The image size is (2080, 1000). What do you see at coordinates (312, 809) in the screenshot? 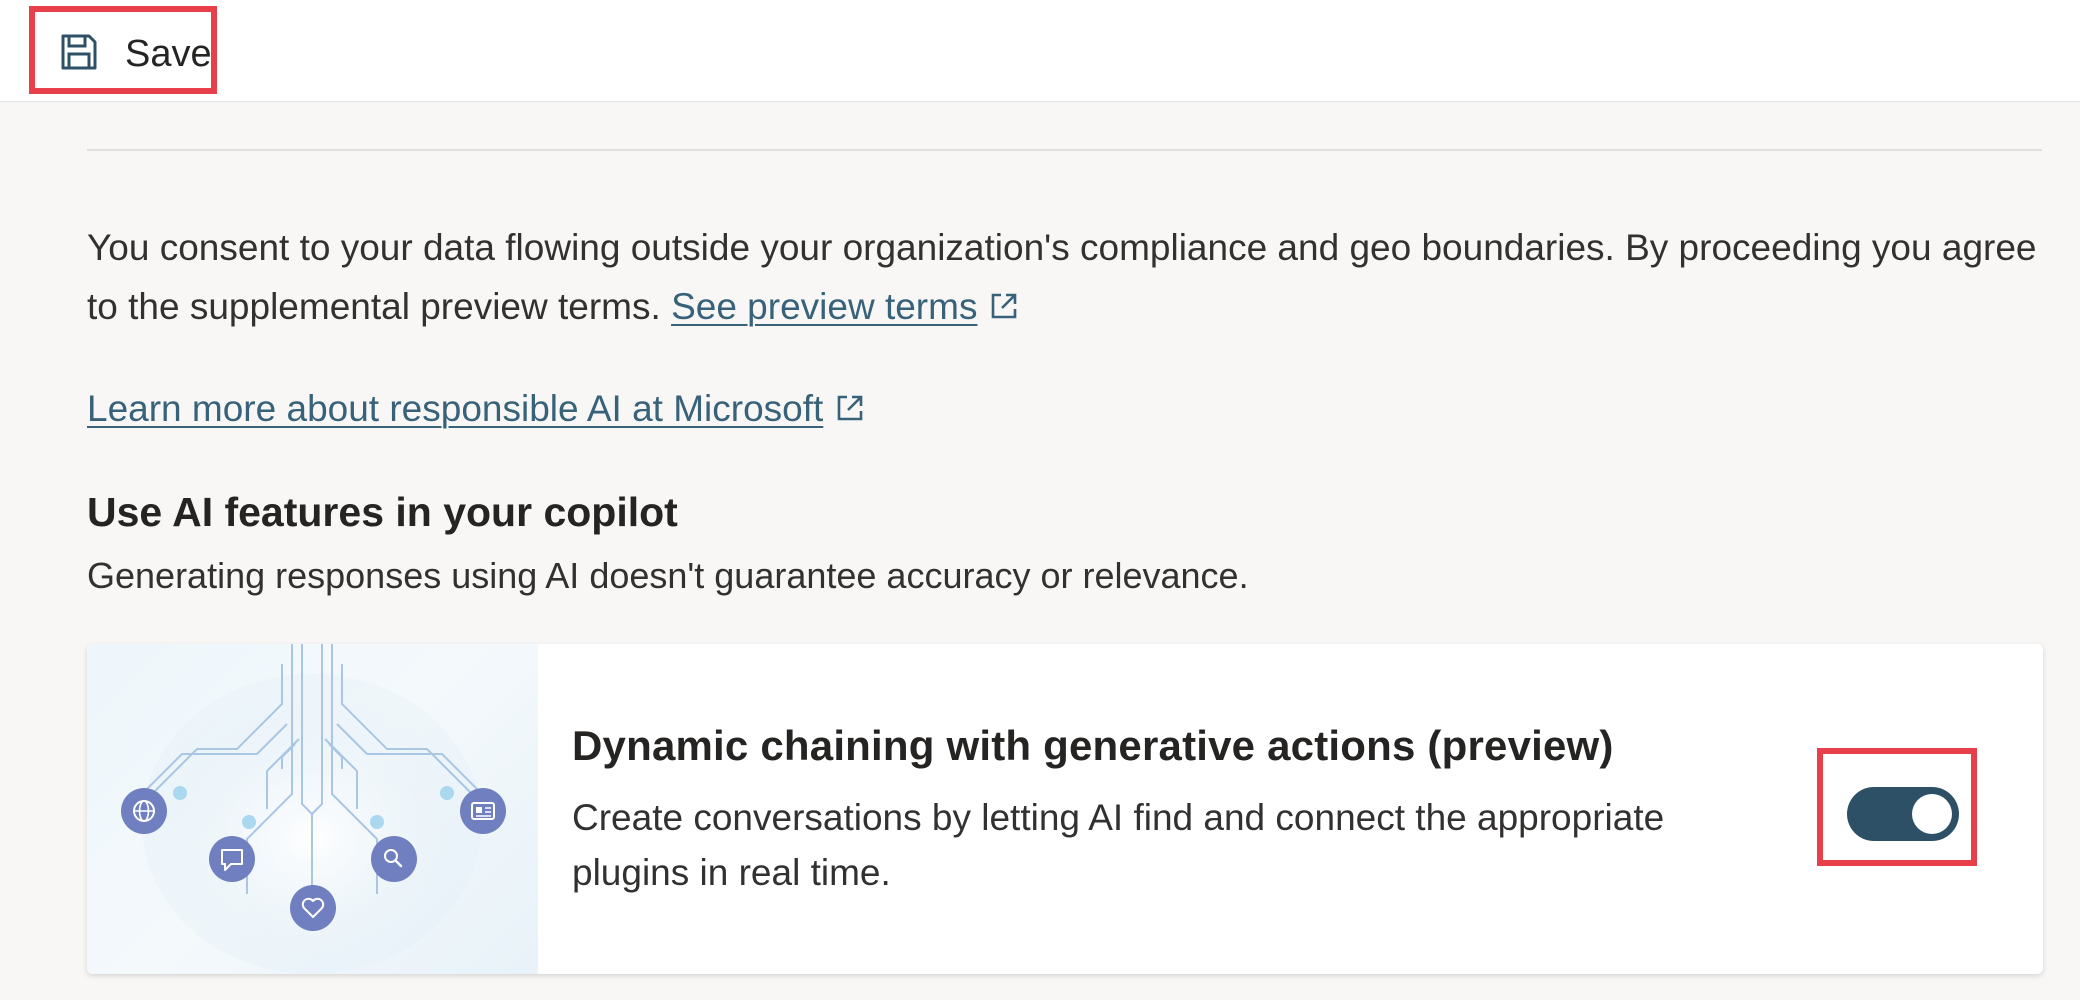
I see `plugin-illustration` at bounding box center [312, 809].